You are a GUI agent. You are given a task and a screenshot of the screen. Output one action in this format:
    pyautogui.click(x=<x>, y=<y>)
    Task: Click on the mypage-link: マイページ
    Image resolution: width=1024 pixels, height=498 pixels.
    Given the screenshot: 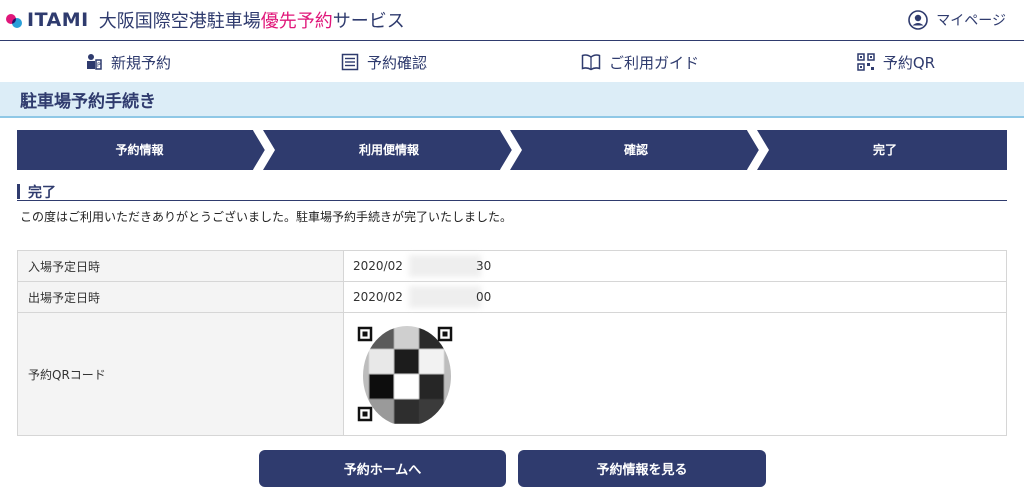 What is the action you would take?
    pyautogui.click(x=957, y=20)
    